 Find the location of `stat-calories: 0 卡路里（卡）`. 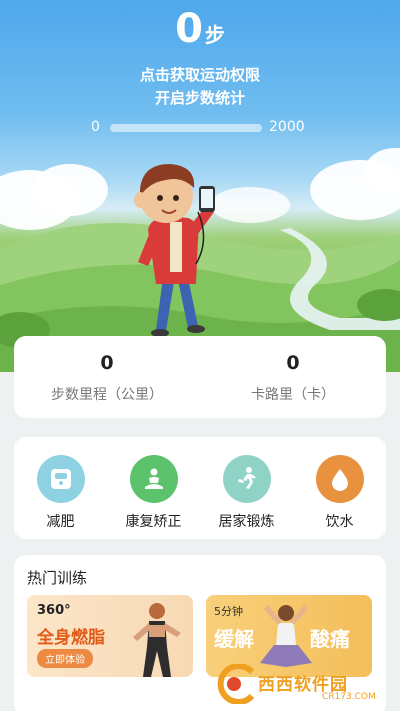

stat-calories: 0 卡路里（卡） is located at coordinates (293, 370).